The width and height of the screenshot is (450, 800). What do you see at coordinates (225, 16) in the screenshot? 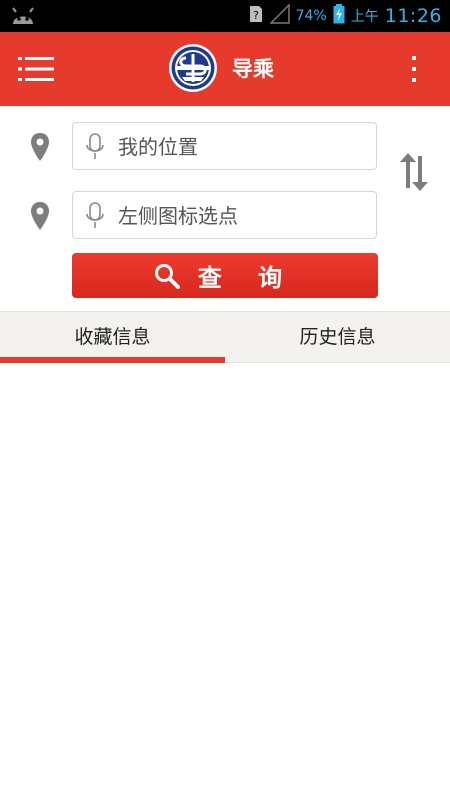
I see `status-bar: ? 74% 上午 11:26` at bounding box center [225, 16].